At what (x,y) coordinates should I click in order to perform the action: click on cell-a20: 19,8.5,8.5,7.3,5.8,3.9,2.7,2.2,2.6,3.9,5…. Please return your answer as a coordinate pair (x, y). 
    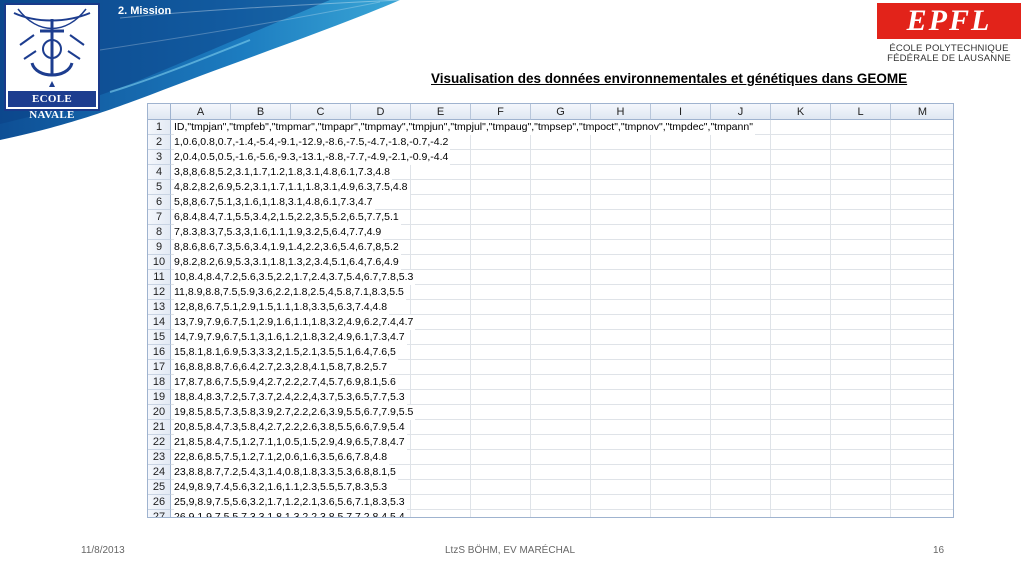
    Looking at the image, I should click on (295, 412).